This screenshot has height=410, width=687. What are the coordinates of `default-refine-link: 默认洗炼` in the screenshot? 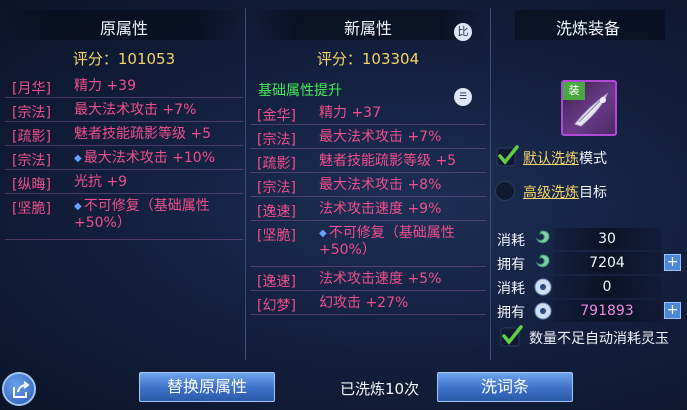 It's located at (551, 159).